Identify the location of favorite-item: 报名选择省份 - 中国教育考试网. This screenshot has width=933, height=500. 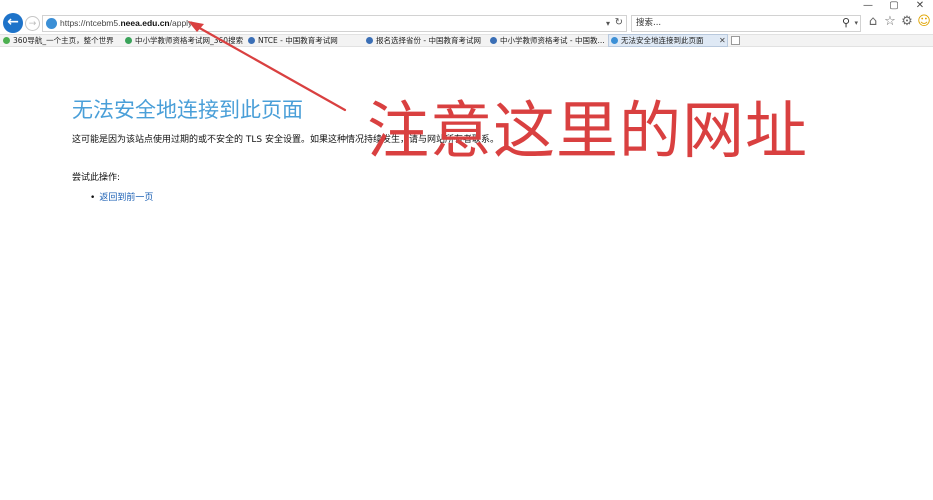
(427, 40).